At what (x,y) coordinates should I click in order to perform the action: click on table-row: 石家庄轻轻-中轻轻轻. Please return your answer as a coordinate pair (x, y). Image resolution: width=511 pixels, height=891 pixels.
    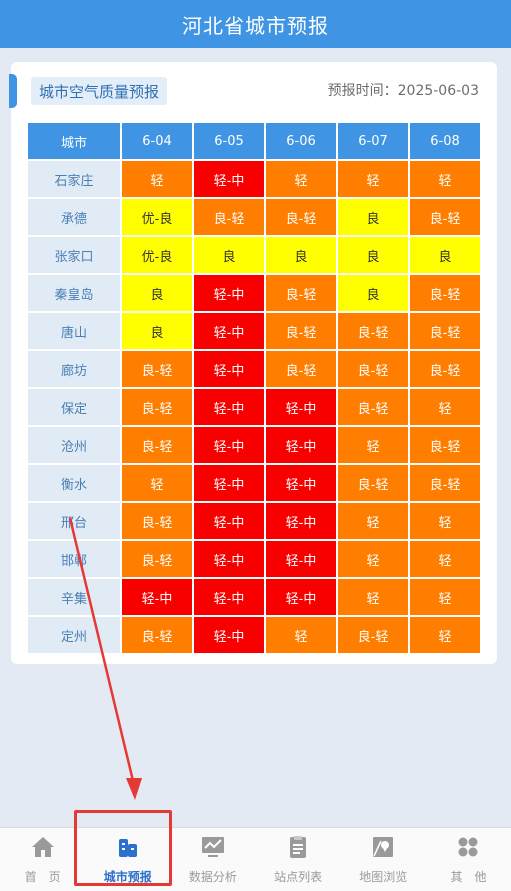
    Looking at the image, I should click on (254, 179).